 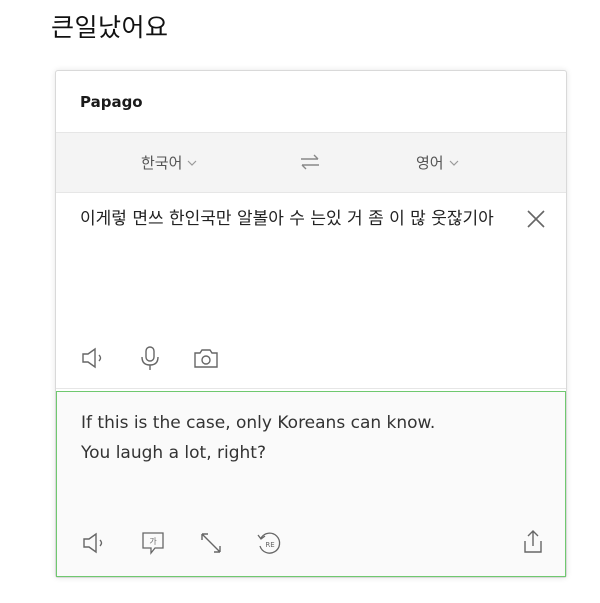 I want to click on page-headline: 큰일났어요, so click(x=110, y=27).